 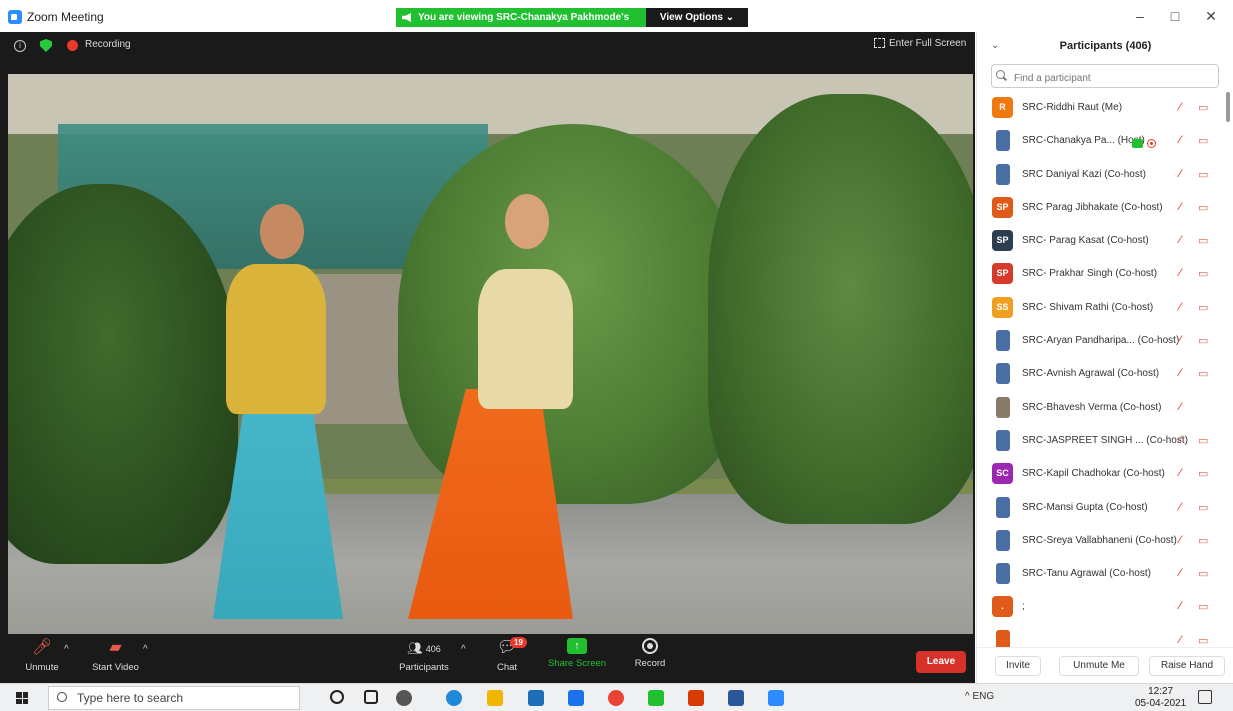 What do you see at coordinates (1187, 666) in the screenshot?
I see `raise-hand-button: Raise Hand` at bounding box center [1187, 666].